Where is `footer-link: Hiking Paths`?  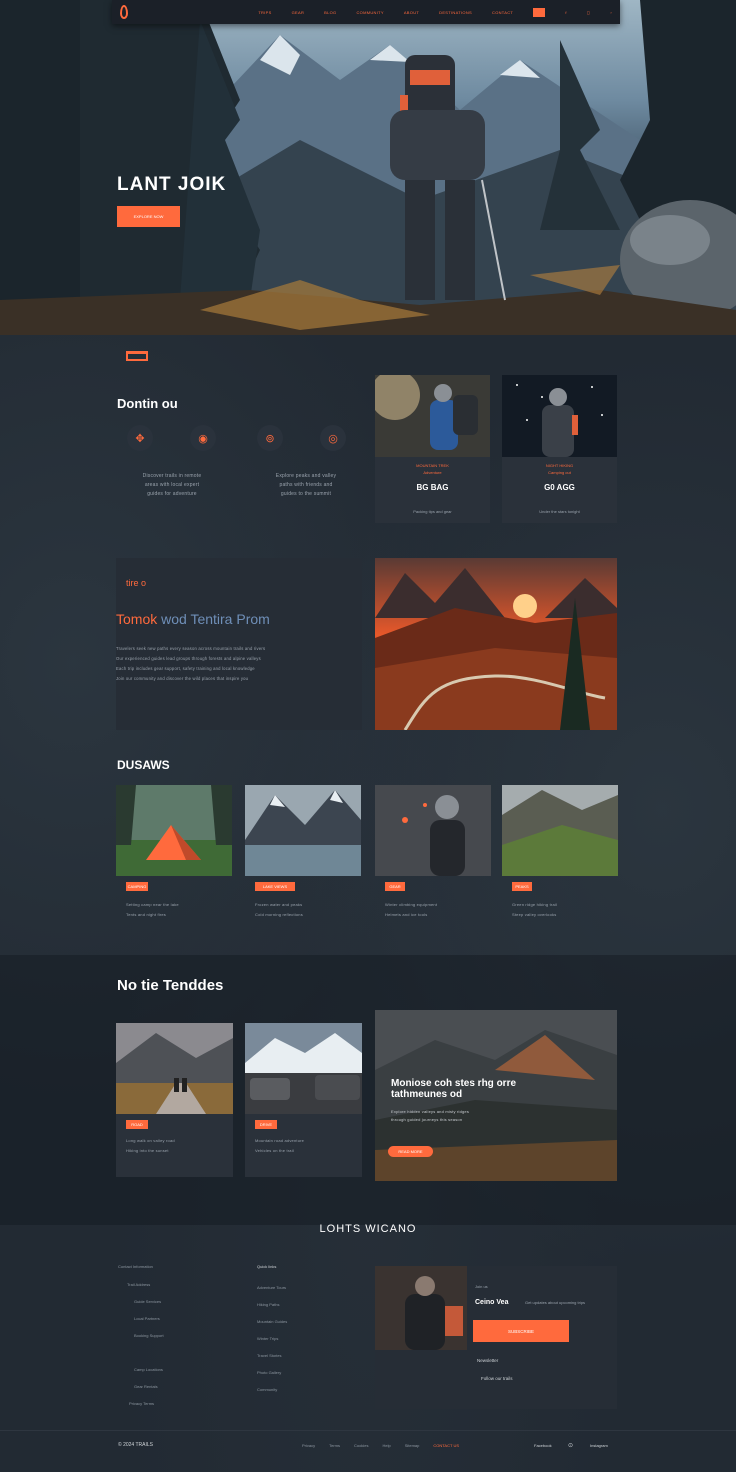 footer-link: Hiking Paths is located at coordinates (268, 1304).